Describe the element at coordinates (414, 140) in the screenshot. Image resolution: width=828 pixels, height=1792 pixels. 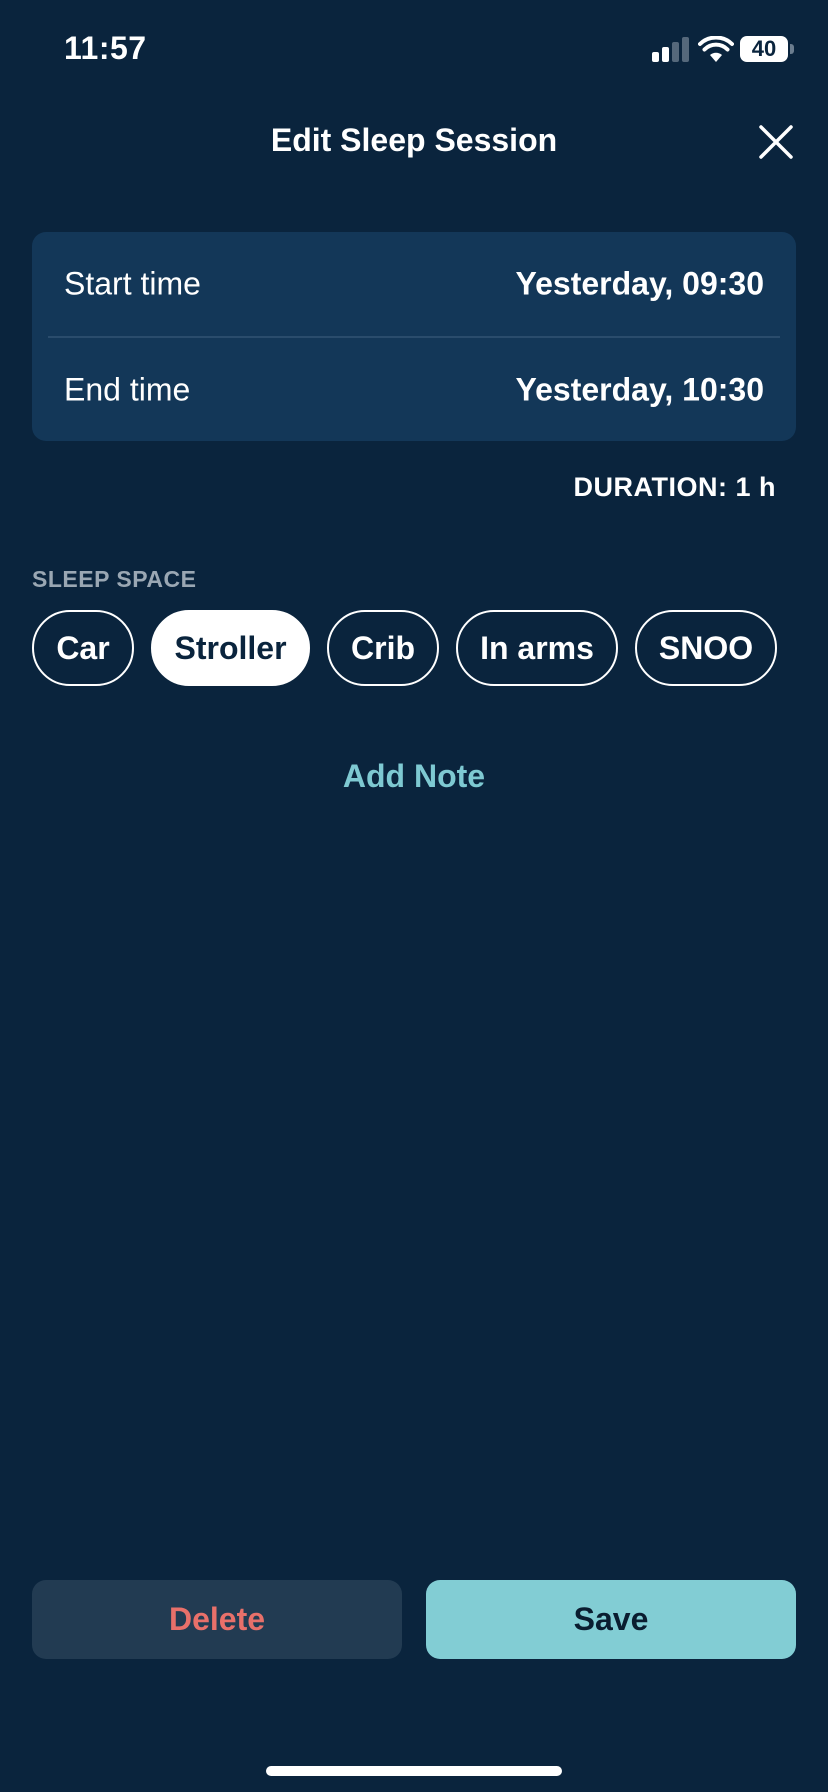
I see `page-title: Edit Sleep Session` at that location.